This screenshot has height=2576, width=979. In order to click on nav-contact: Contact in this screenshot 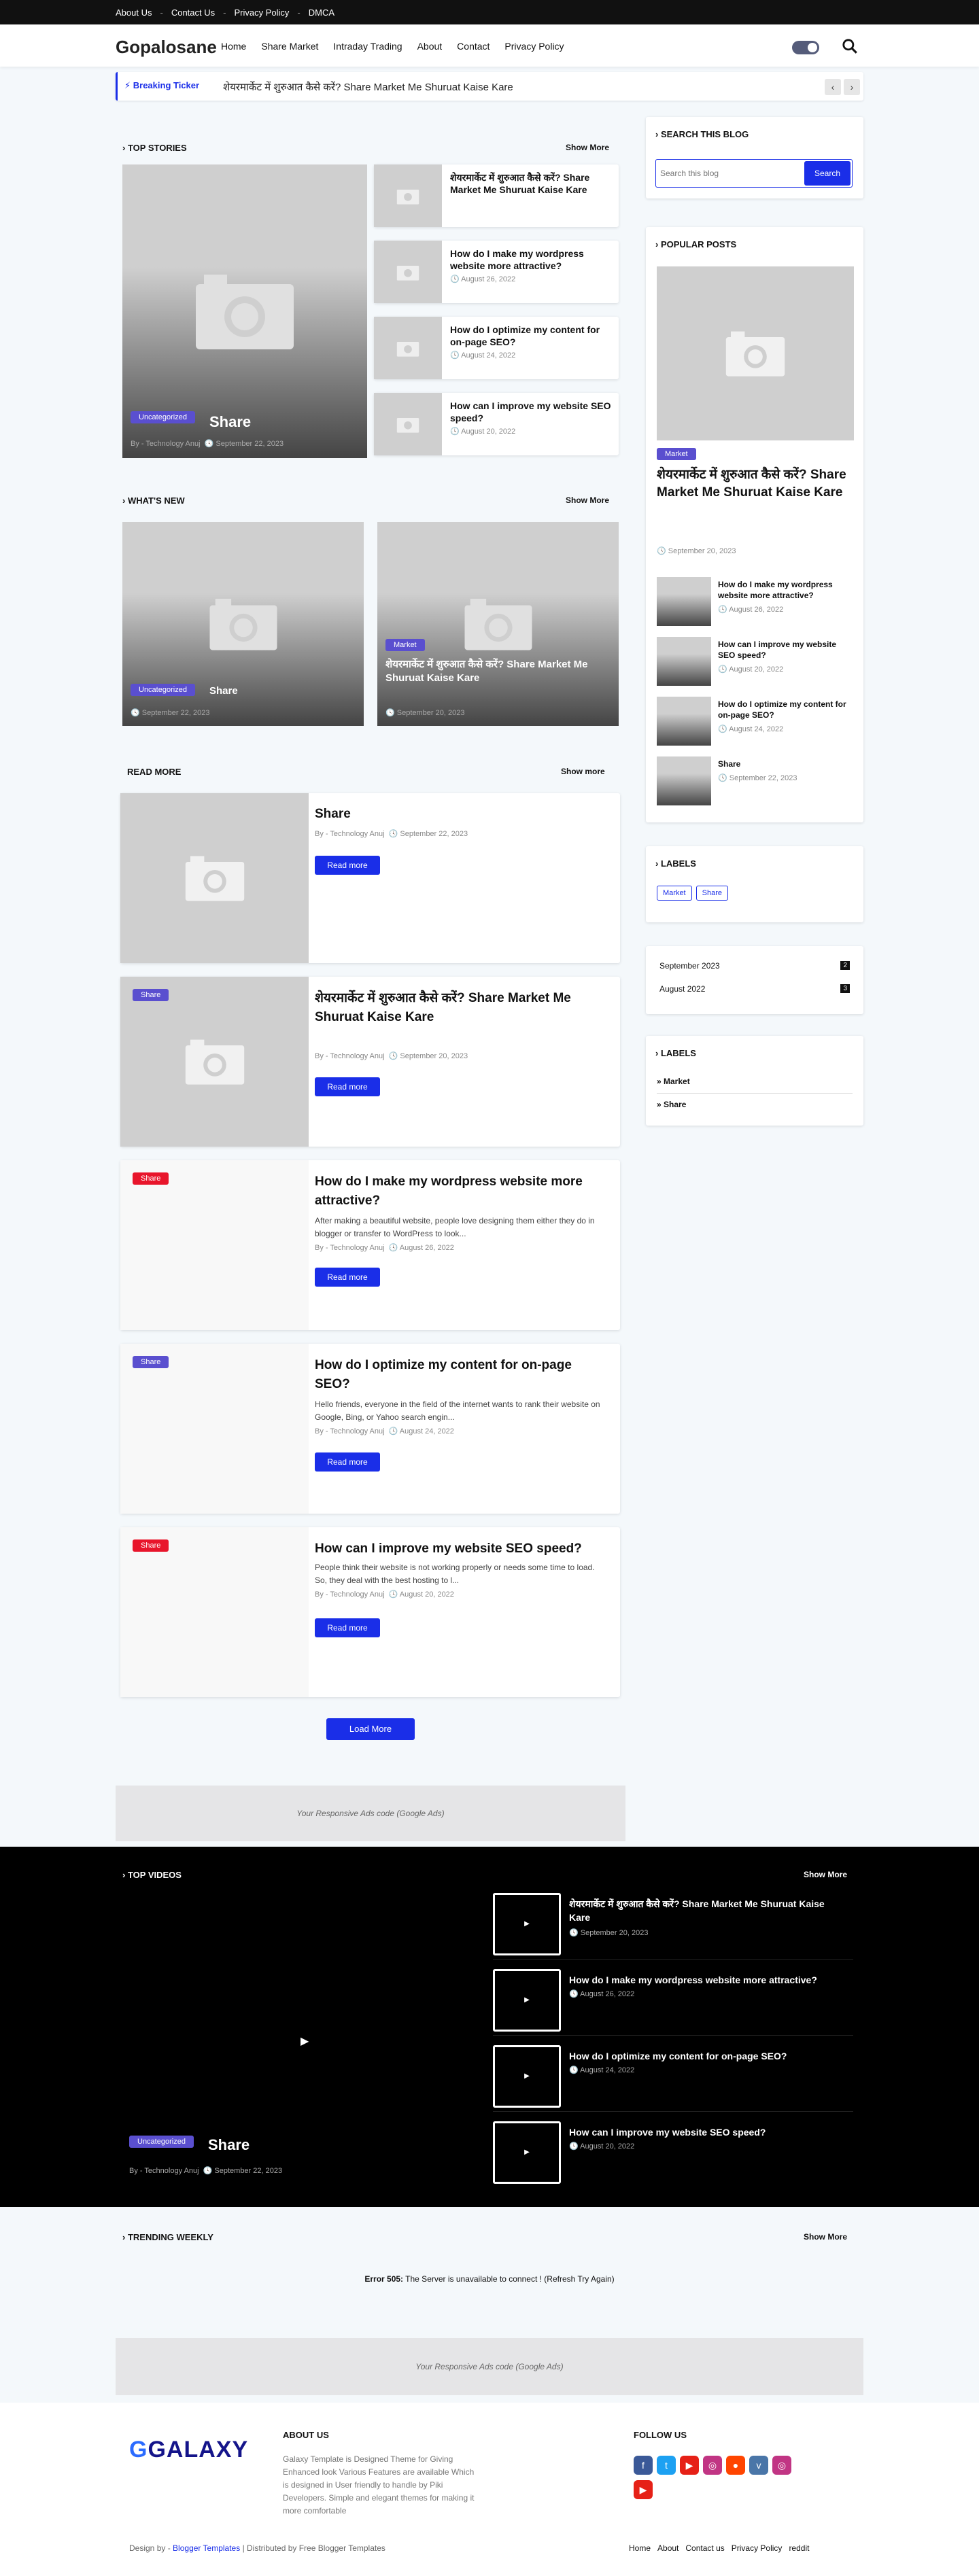, I will do `click(473, 46)`.